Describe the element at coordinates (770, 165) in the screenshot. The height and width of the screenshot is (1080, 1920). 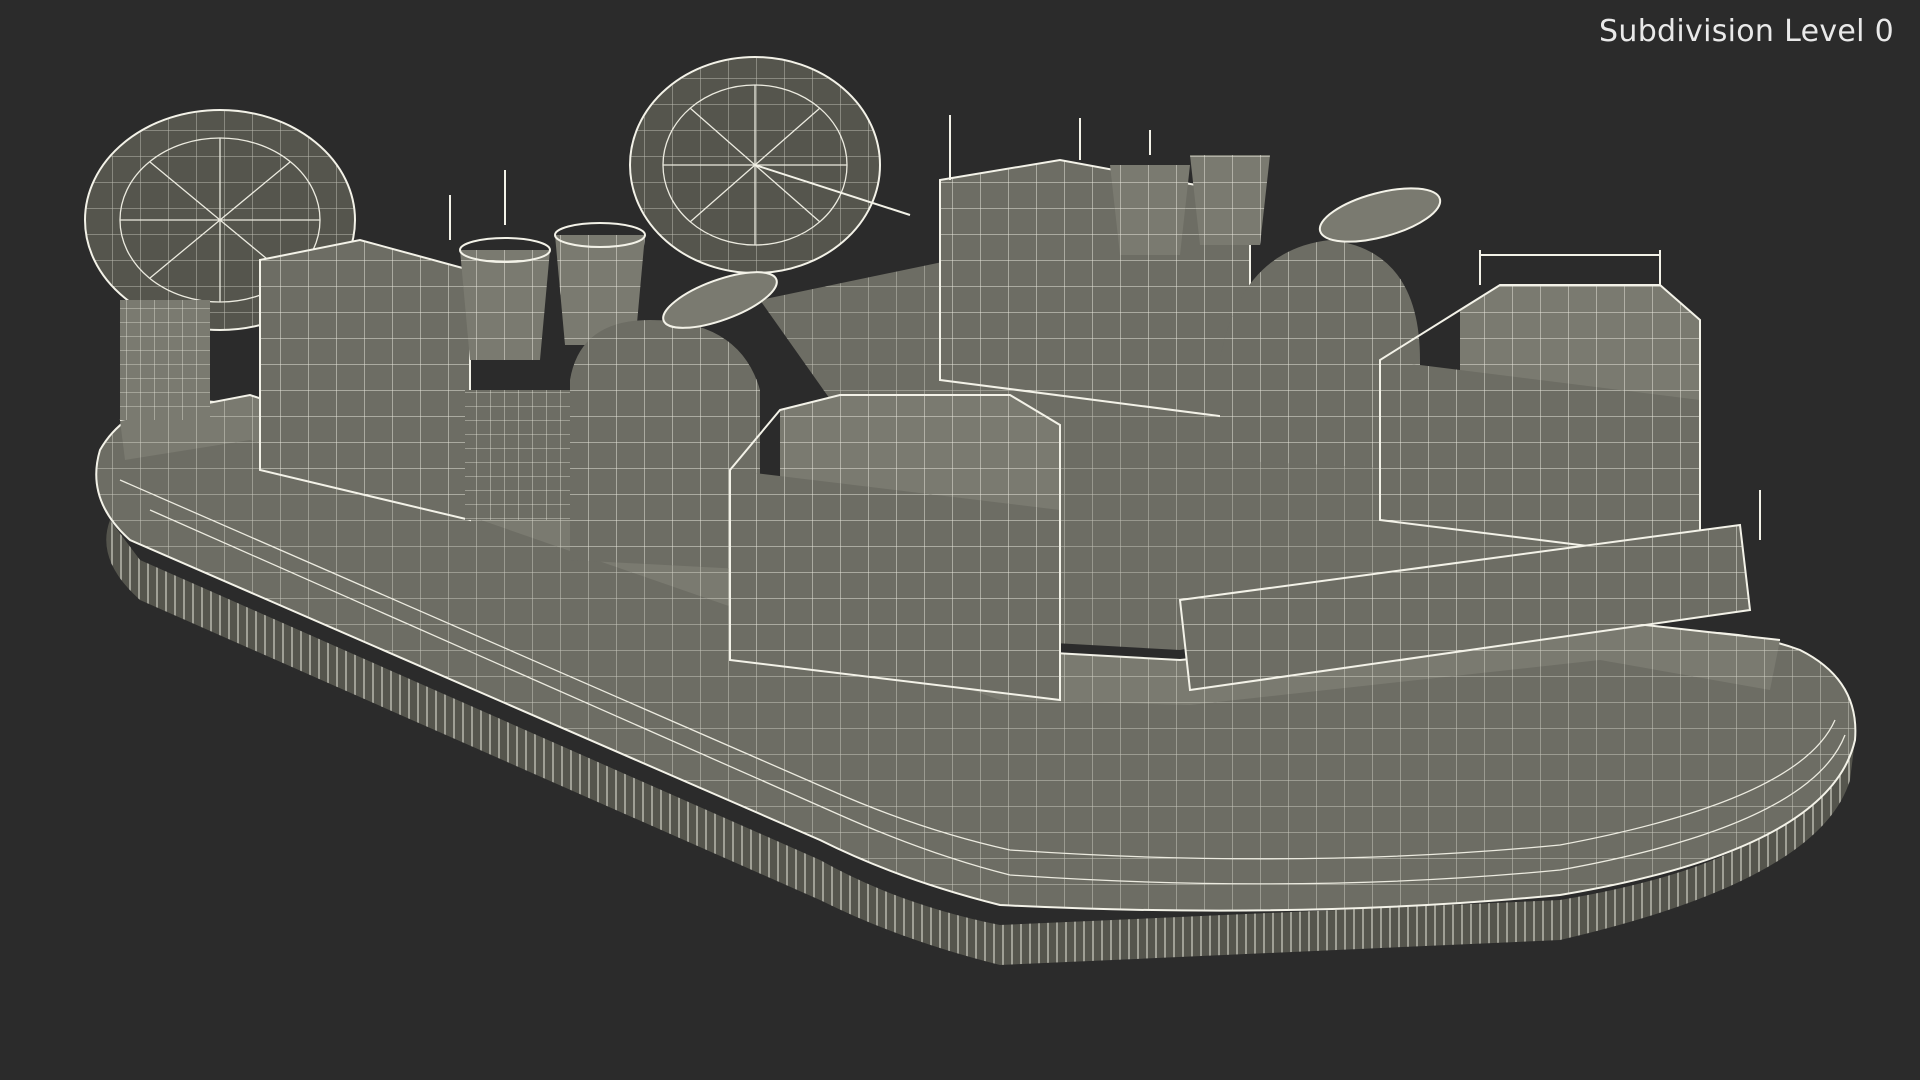
I see `rear-fan-right` at that location.